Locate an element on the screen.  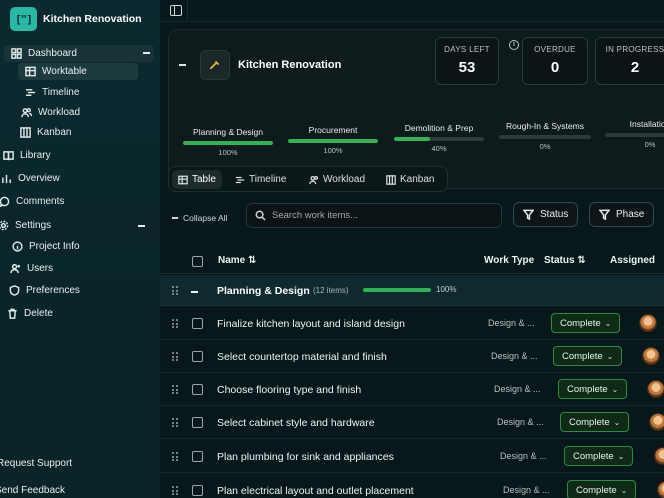
sidebar-item-preferences: Preferences is located at coordinates (44, 290).